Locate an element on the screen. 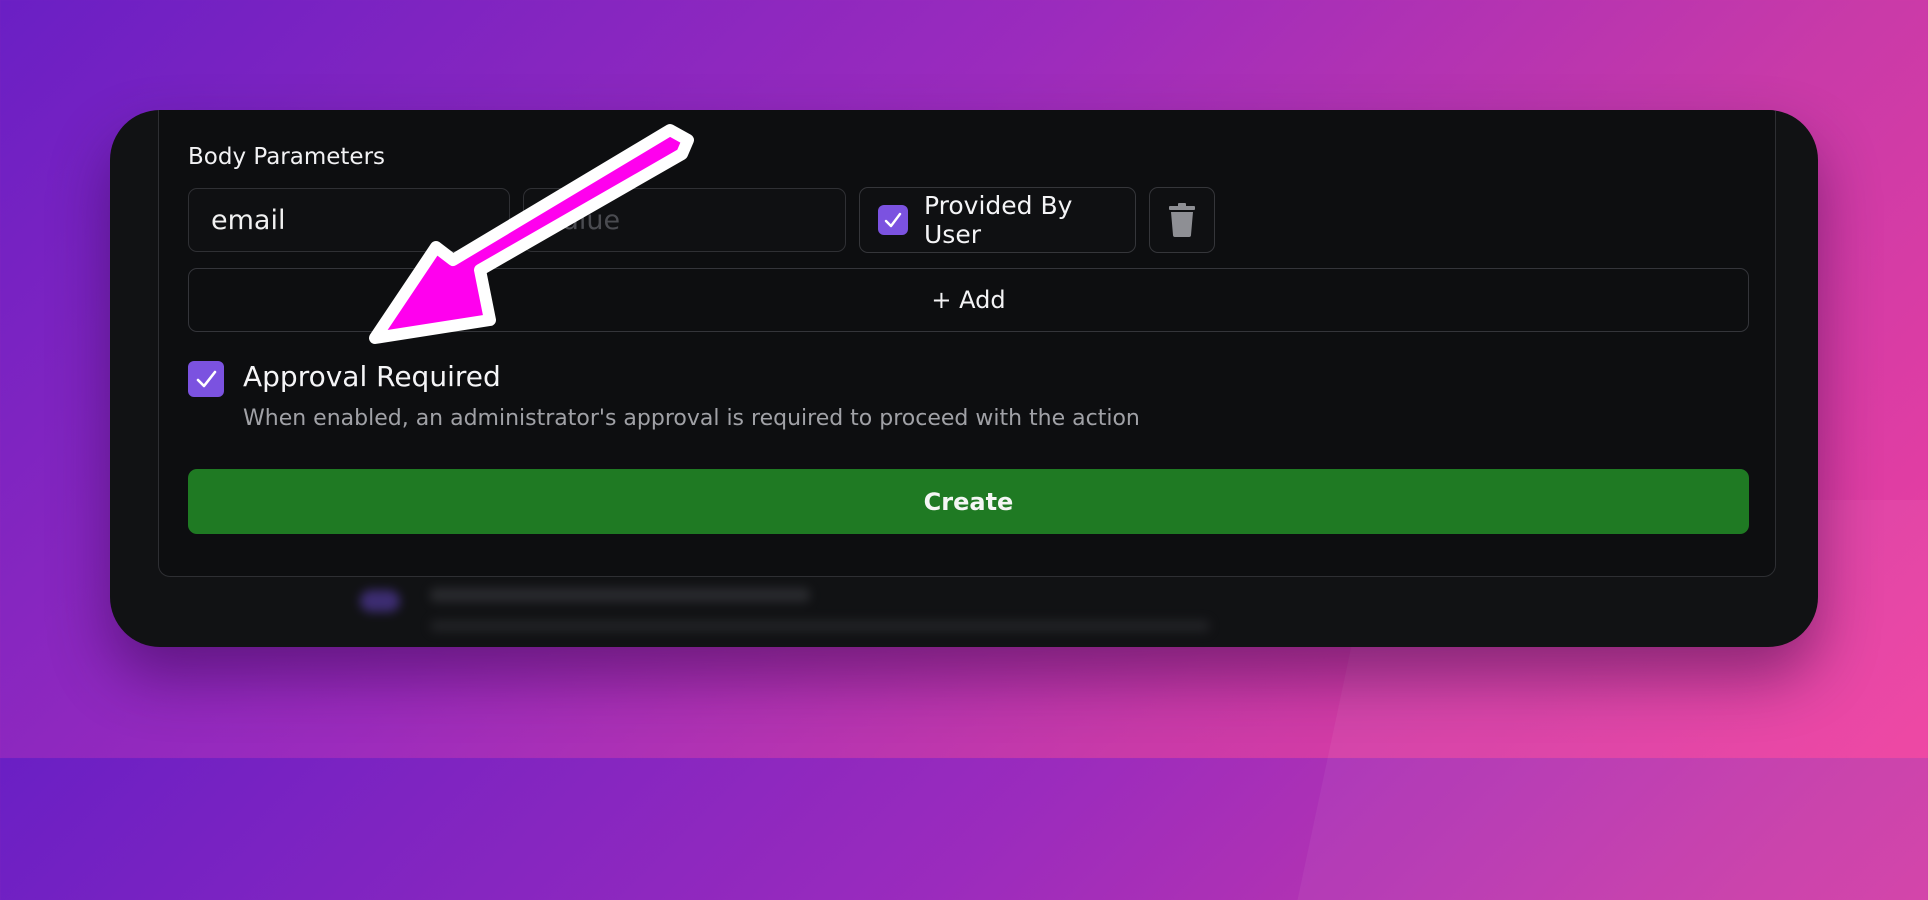  parameter-value-placeholder: Value is located at coordinates (583, 220).